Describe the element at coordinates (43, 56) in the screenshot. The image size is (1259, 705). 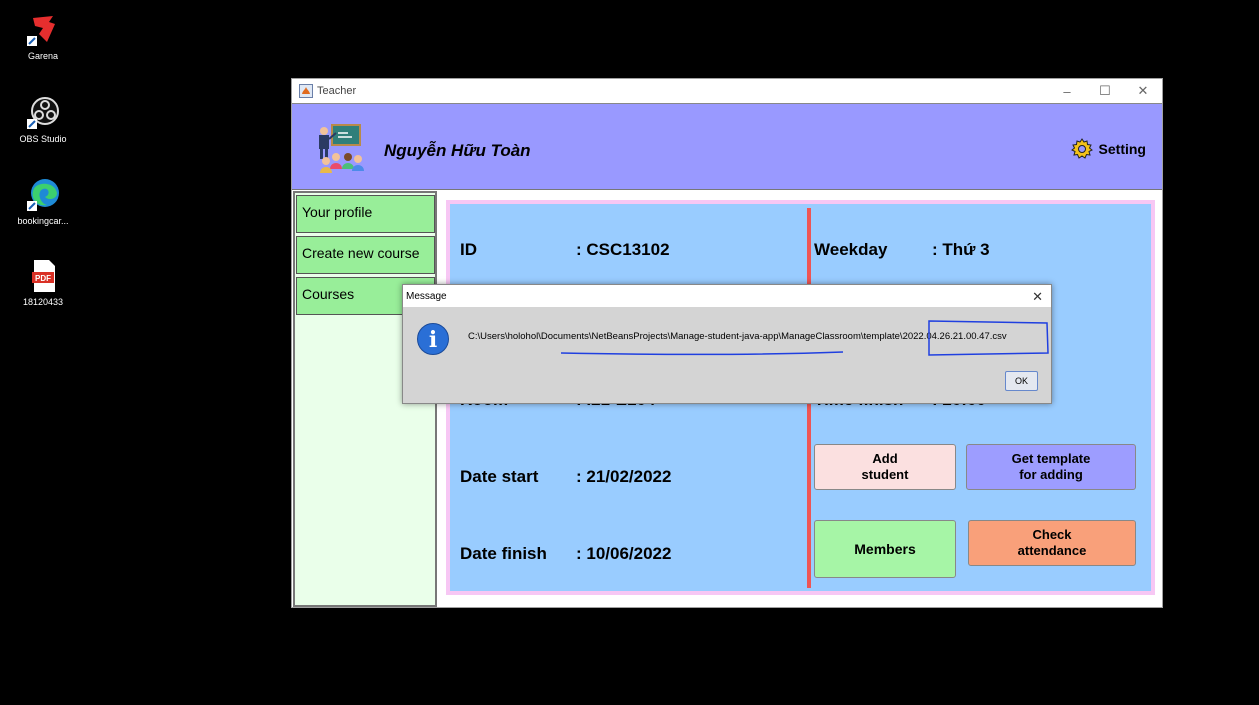
I see `desktop-icon-label: Garena` at that location.